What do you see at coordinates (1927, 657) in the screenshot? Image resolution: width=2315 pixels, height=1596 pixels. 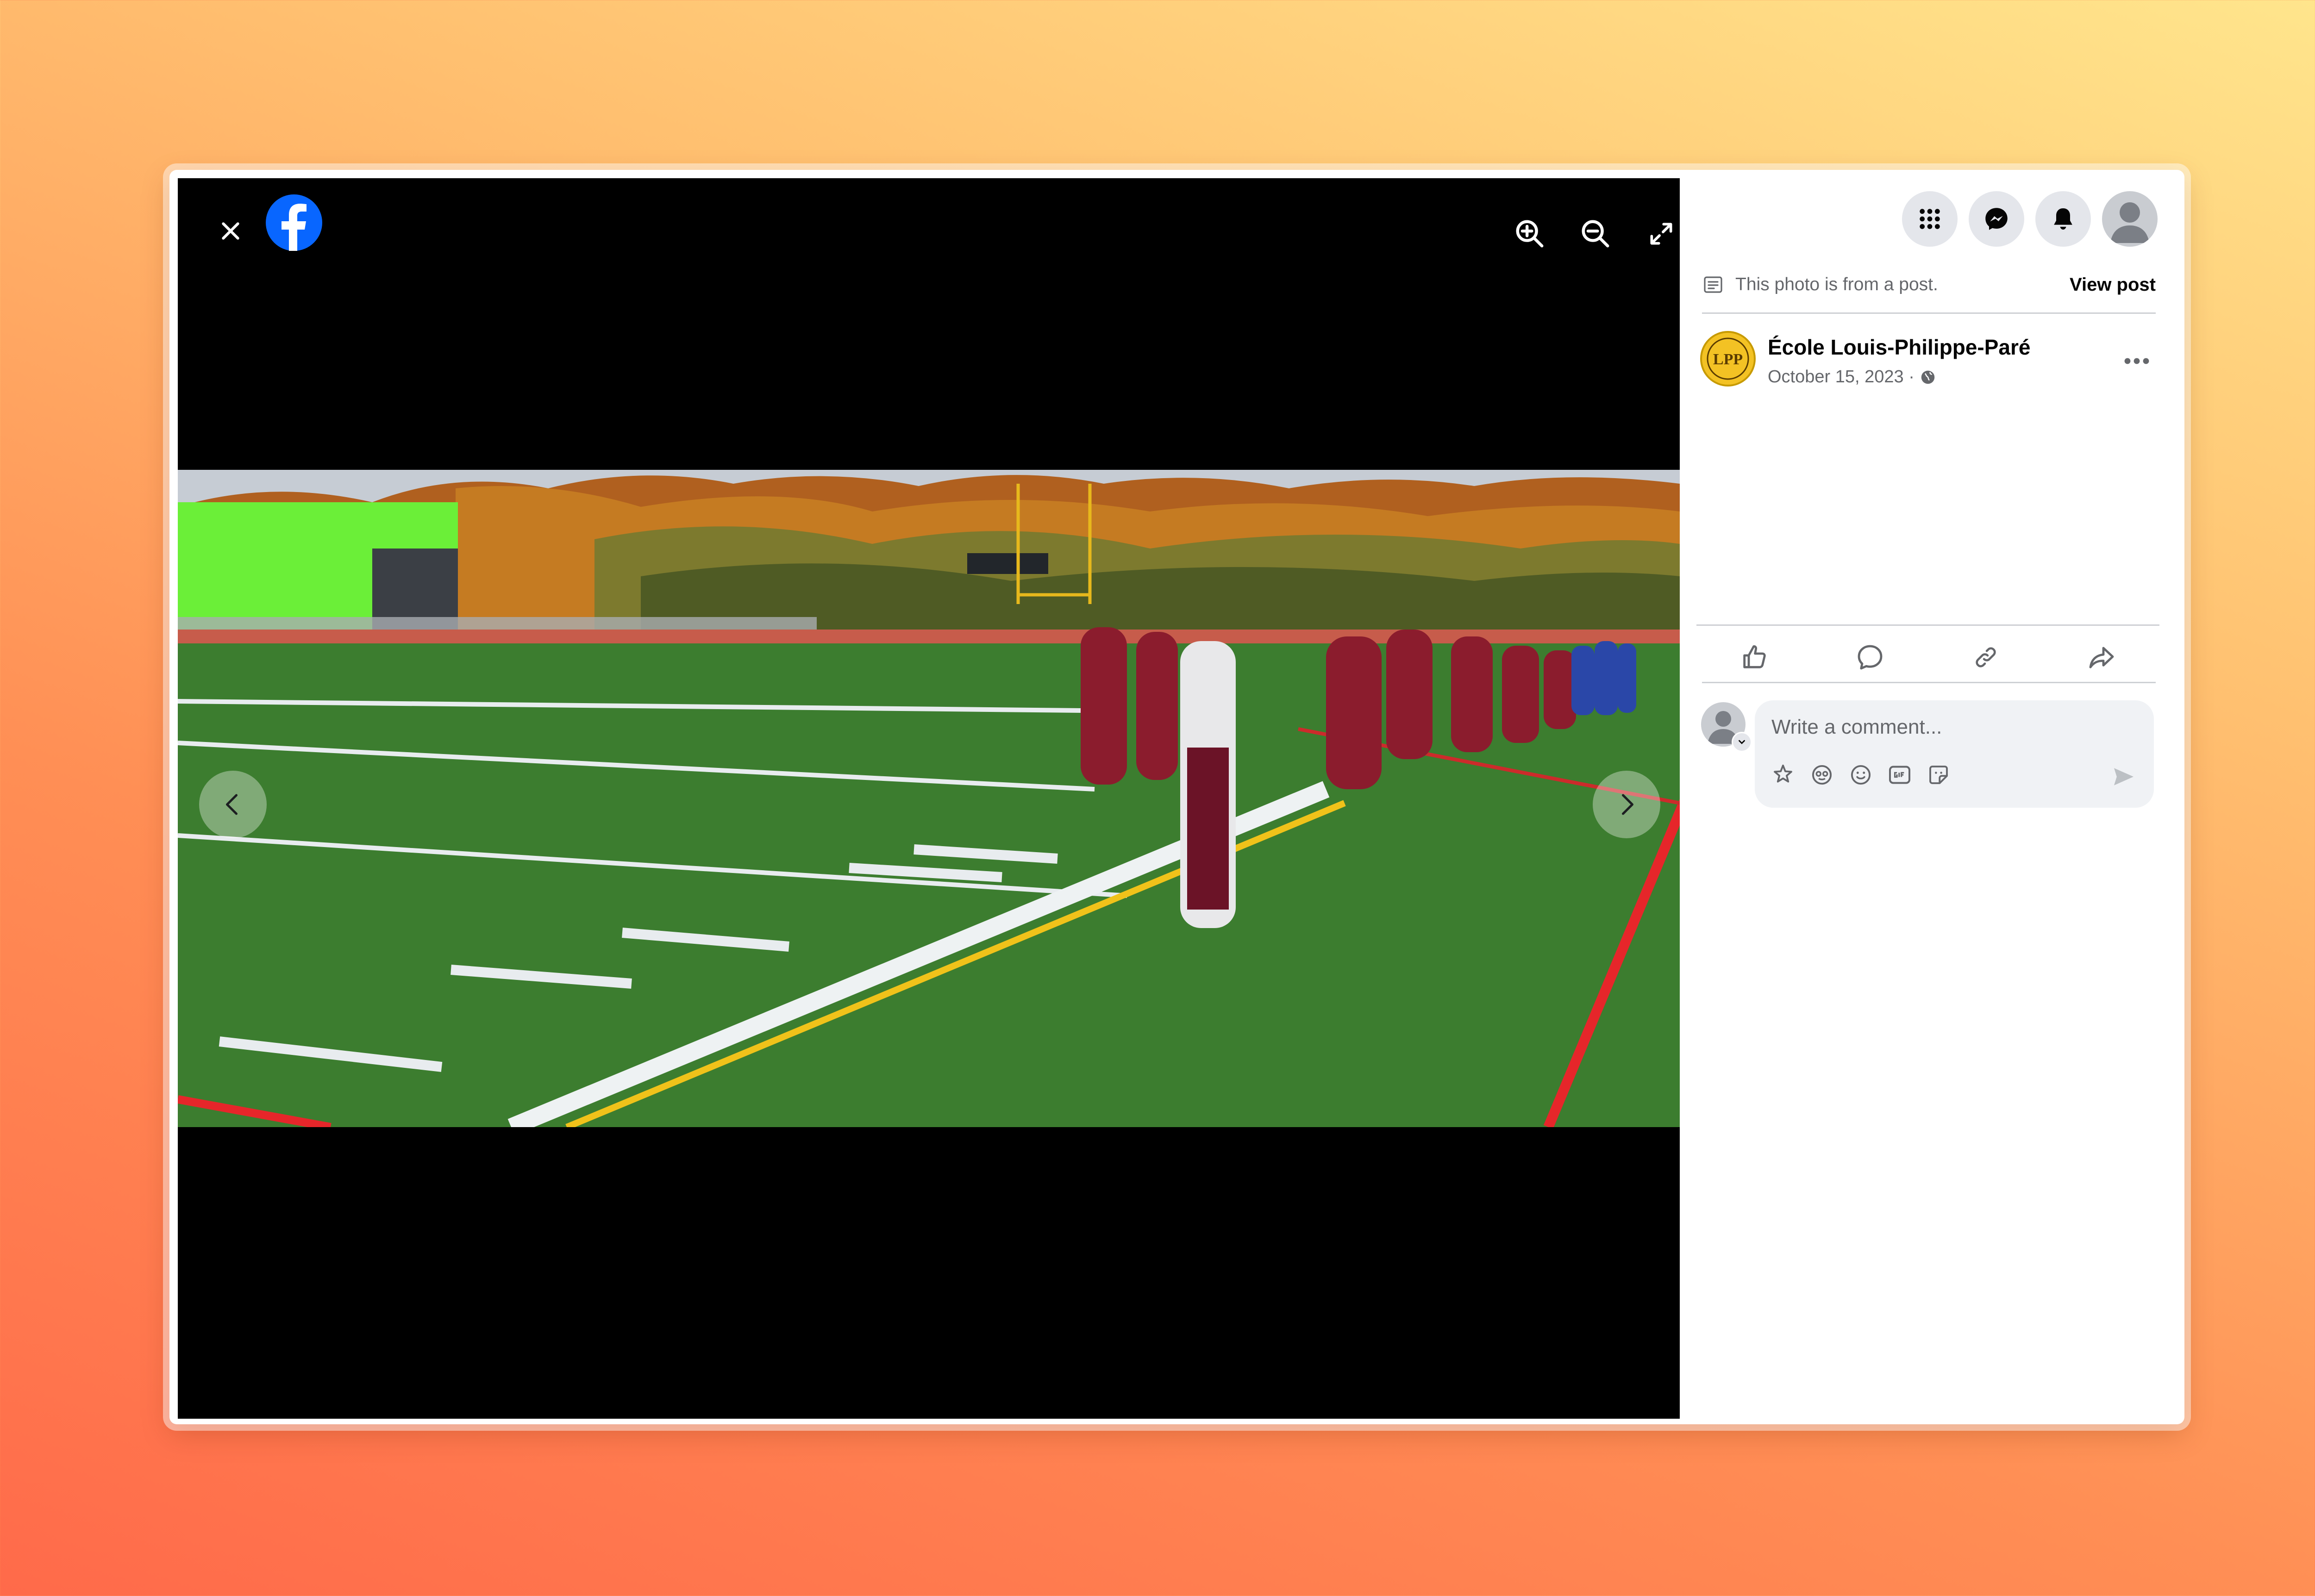 I see `post-actions` at bounding box center [1927, 657].